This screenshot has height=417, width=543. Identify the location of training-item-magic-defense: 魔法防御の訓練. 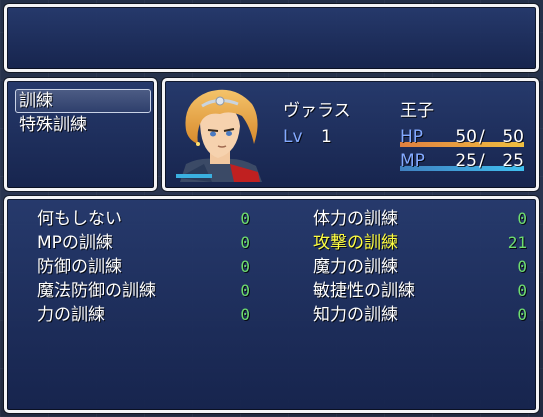
(96, 291).